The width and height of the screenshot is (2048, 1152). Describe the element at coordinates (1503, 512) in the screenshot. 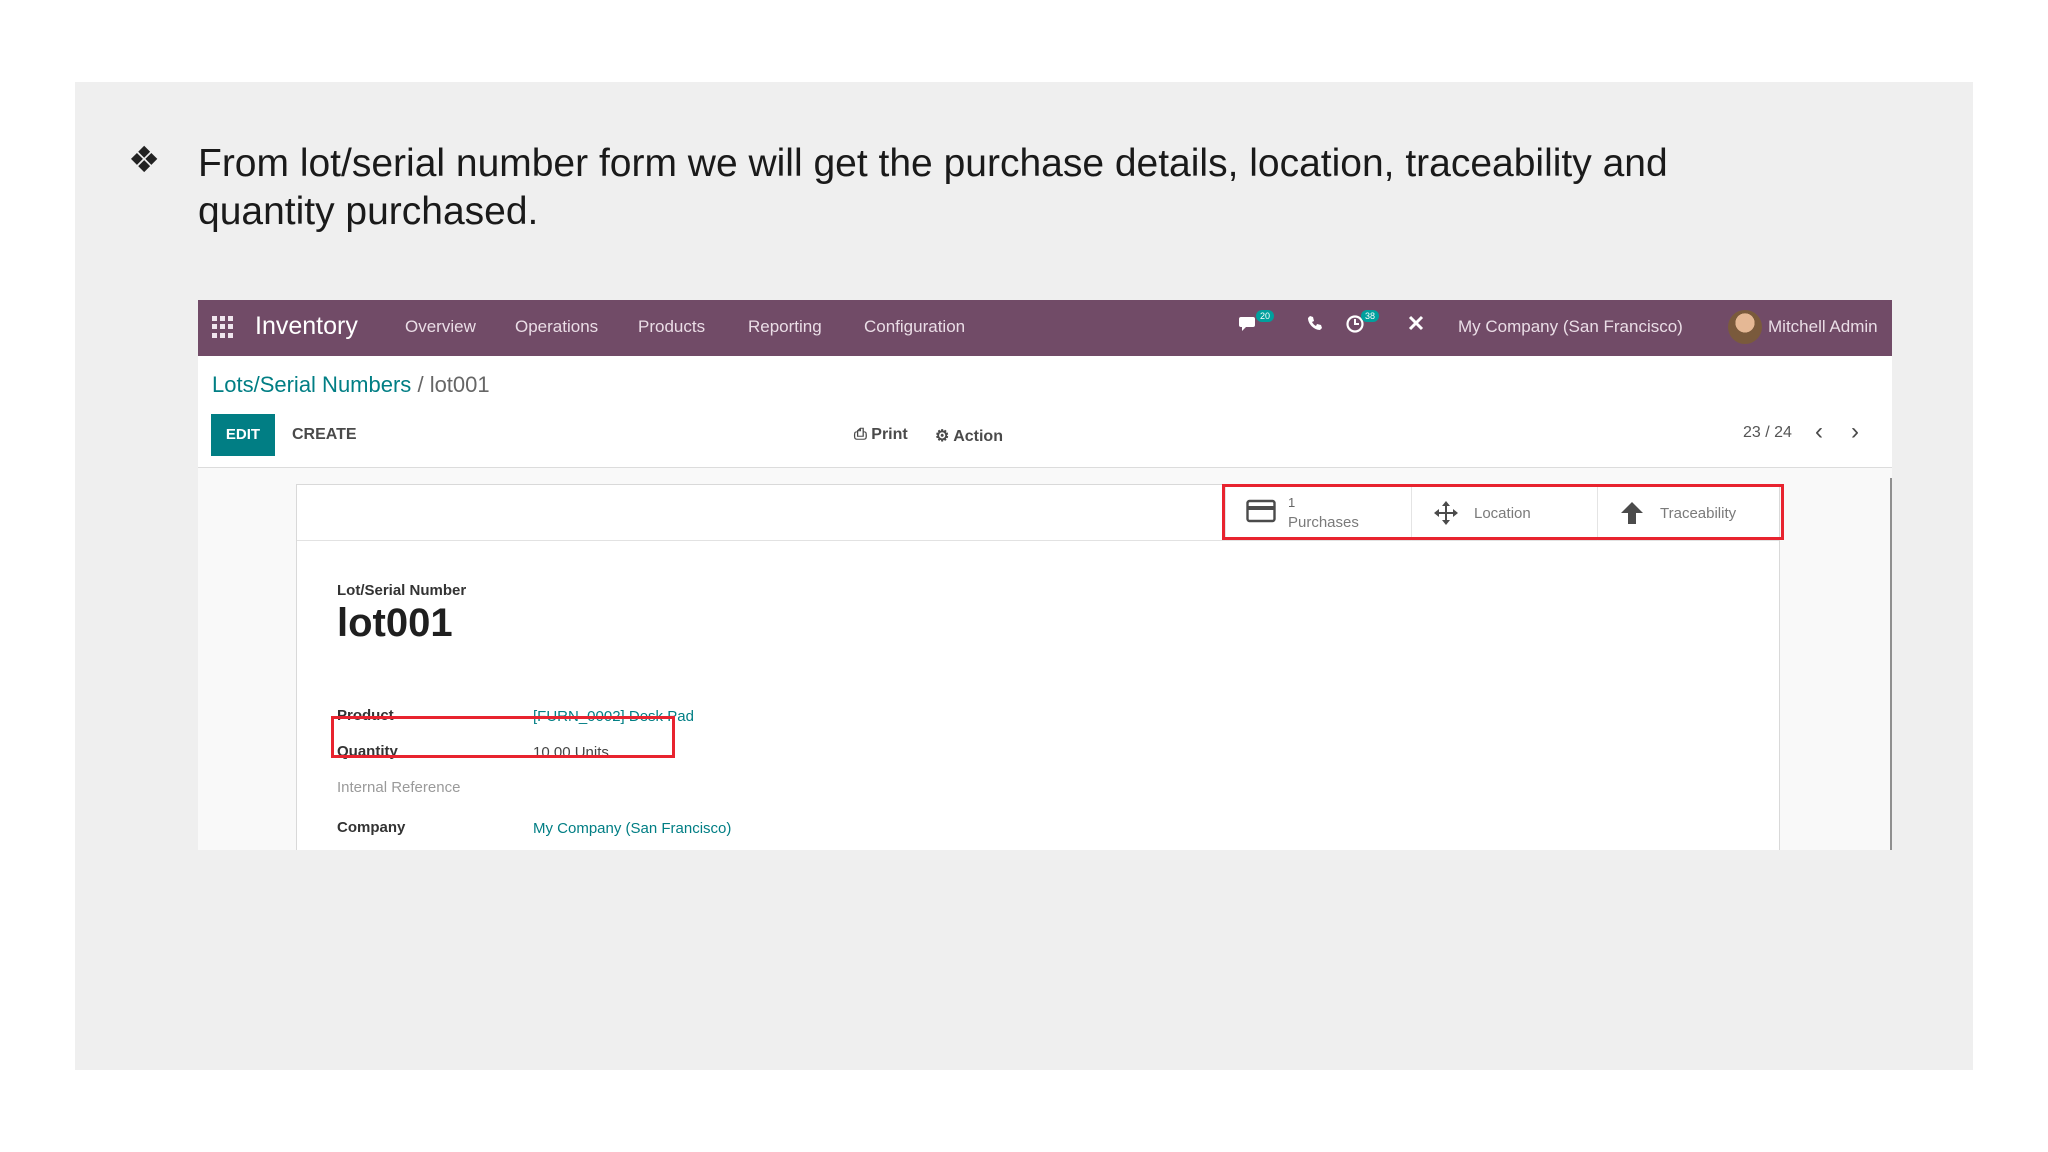

I see `smart-buttons-highlight` at that location.